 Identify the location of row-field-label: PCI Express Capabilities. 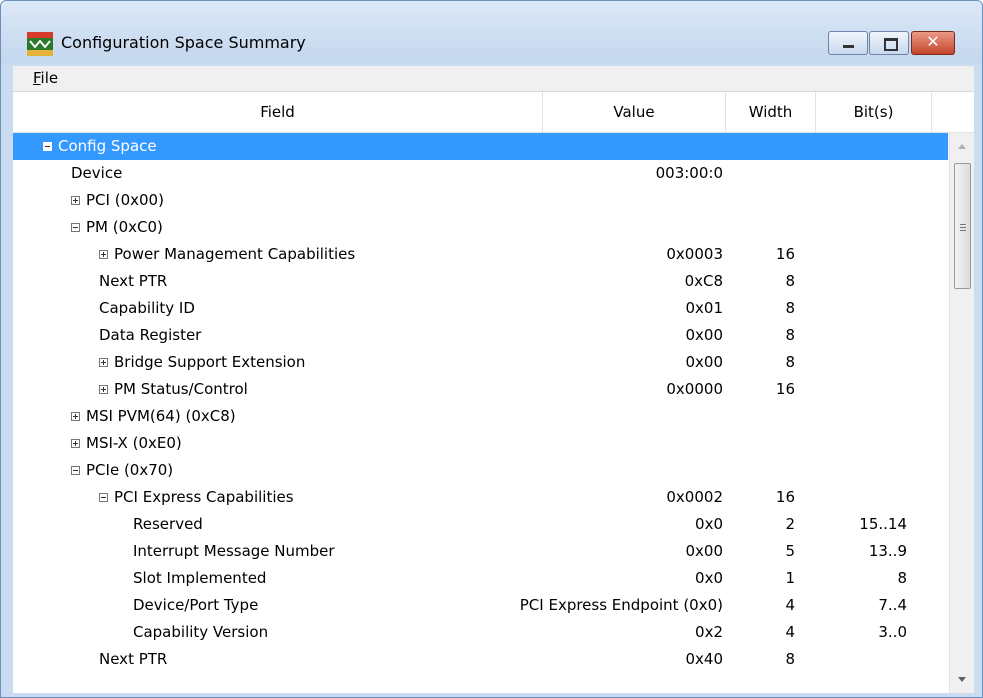
(204, 497).